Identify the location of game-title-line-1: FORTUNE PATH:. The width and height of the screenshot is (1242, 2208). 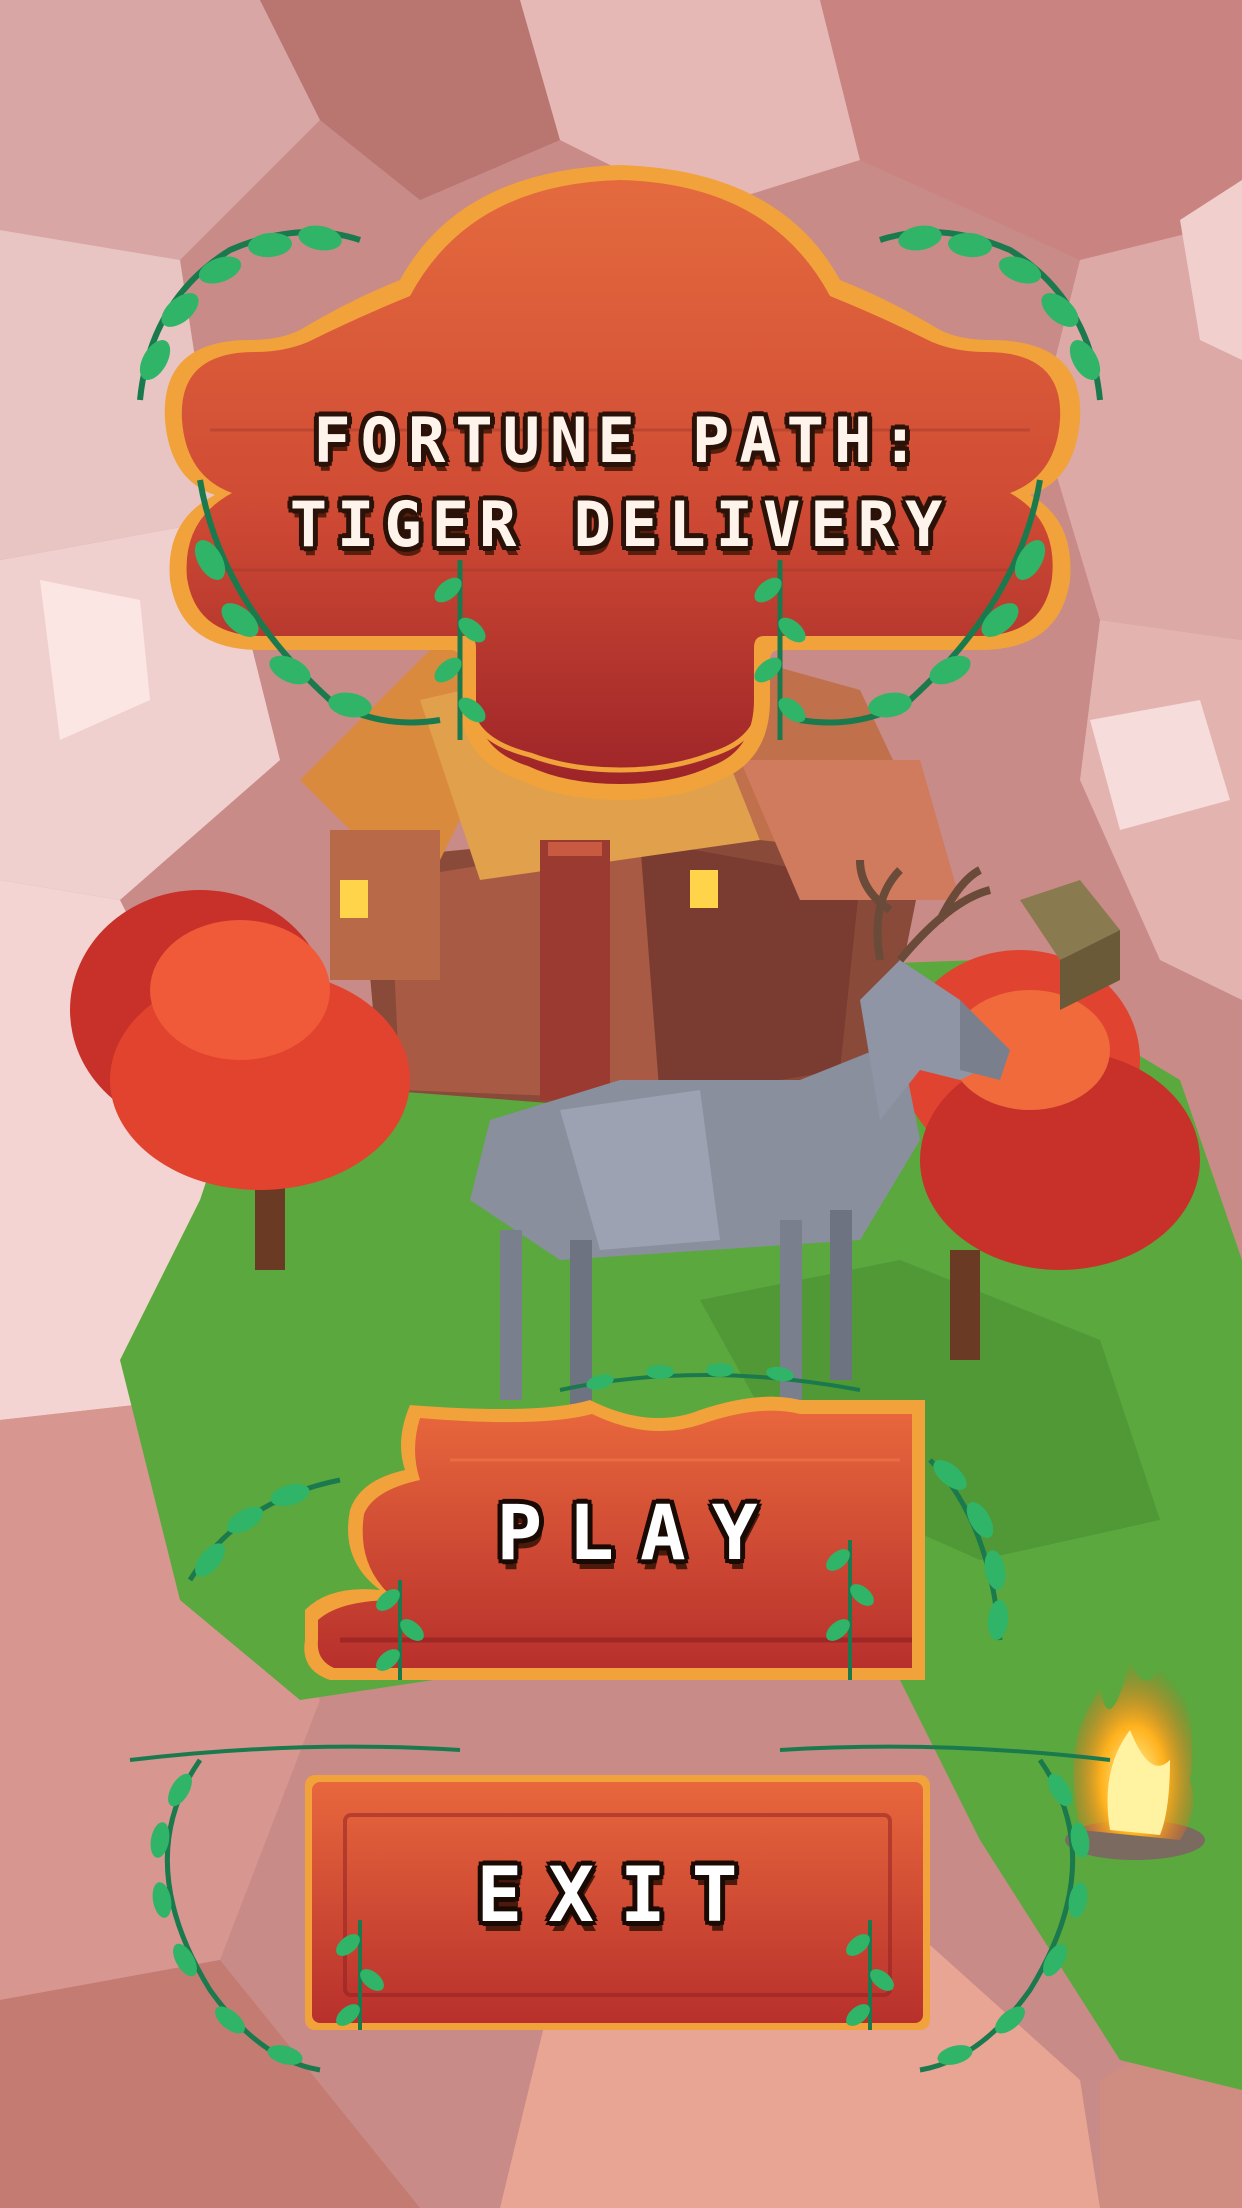
(621, 440).